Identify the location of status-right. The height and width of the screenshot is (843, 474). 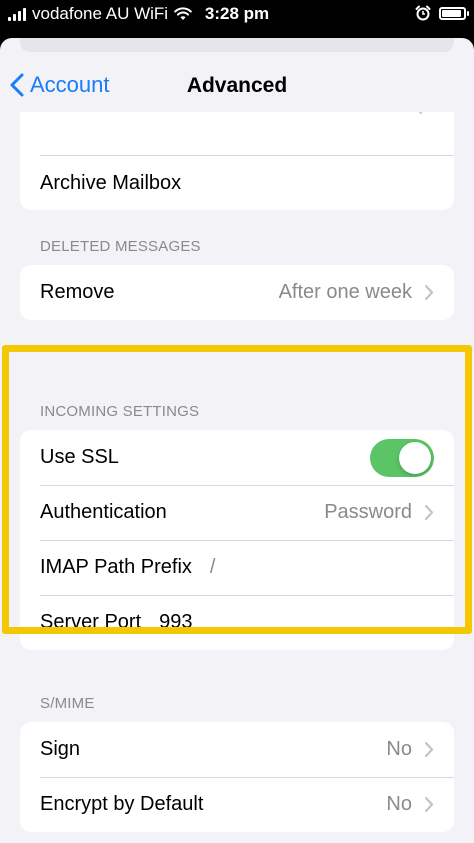
(442, 13).